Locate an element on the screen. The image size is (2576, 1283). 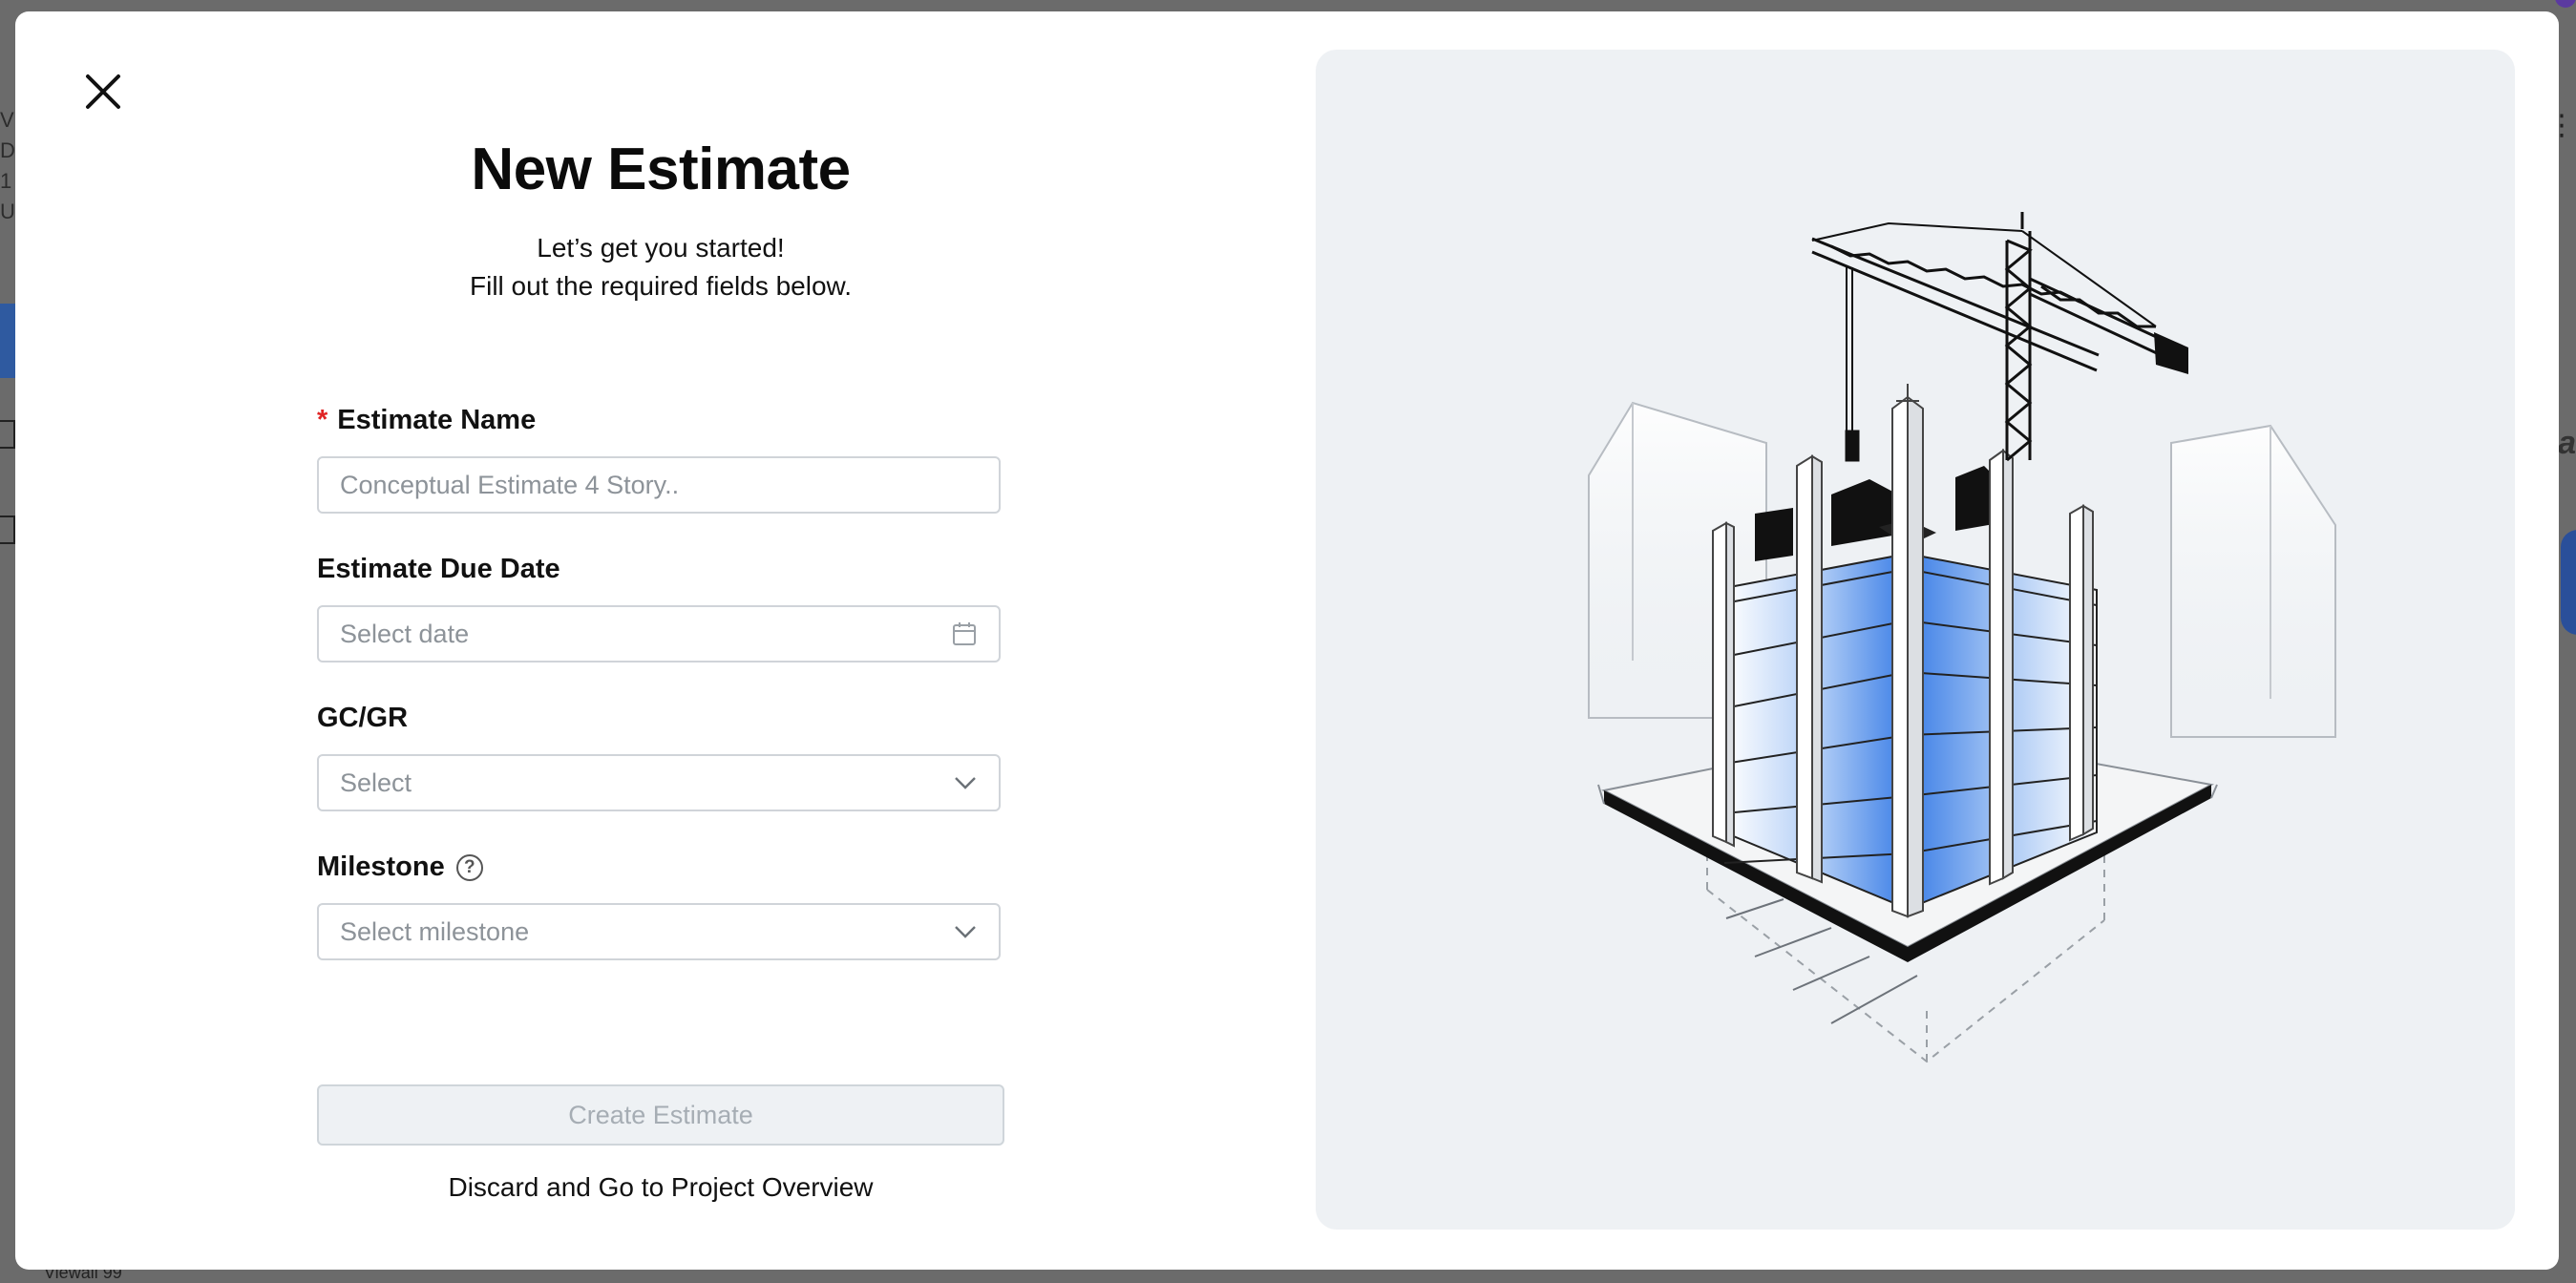
due-date-label-text: Estimate Due Date is located at coordinates (438, 569).